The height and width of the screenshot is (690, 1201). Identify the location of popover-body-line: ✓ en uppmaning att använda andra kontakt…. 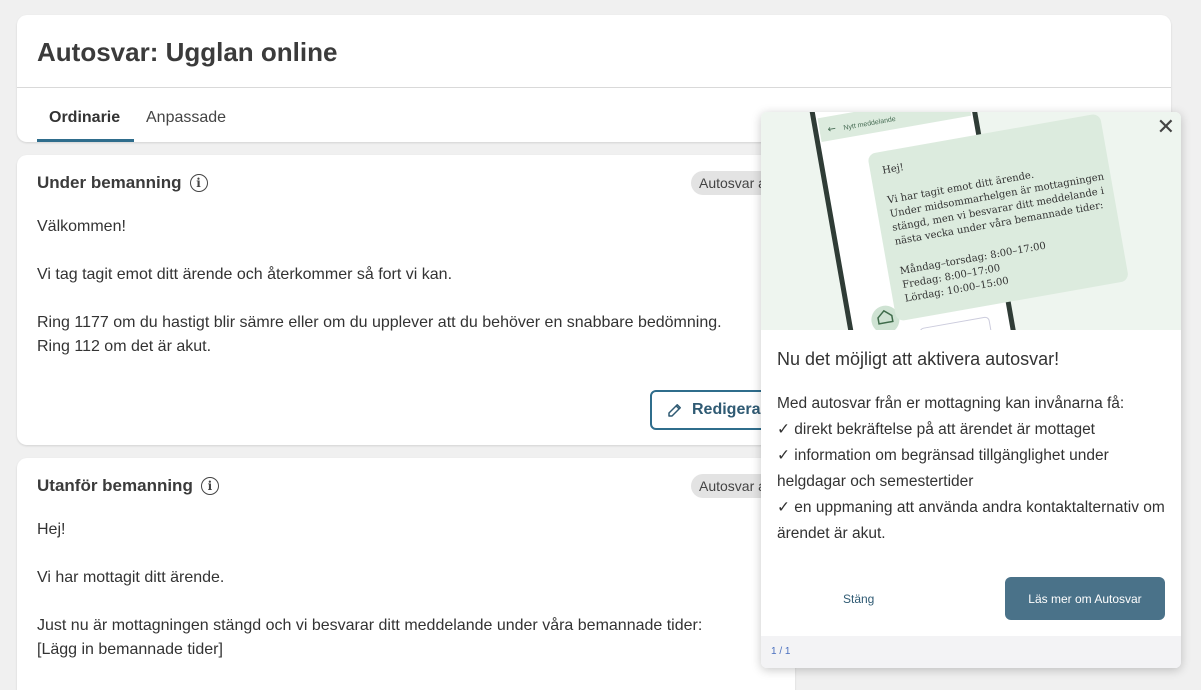
(971, 520).